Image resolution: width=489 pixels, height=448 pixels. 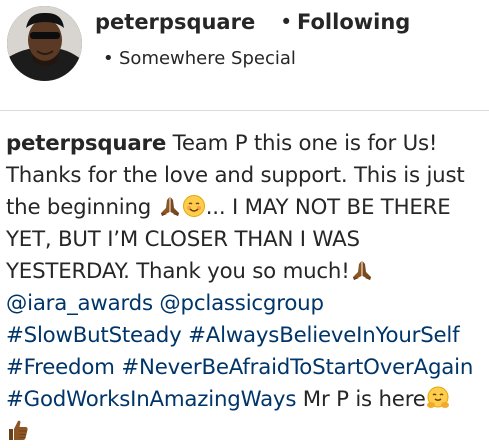 I want to click on caption-line, so click(x=246, y=432).